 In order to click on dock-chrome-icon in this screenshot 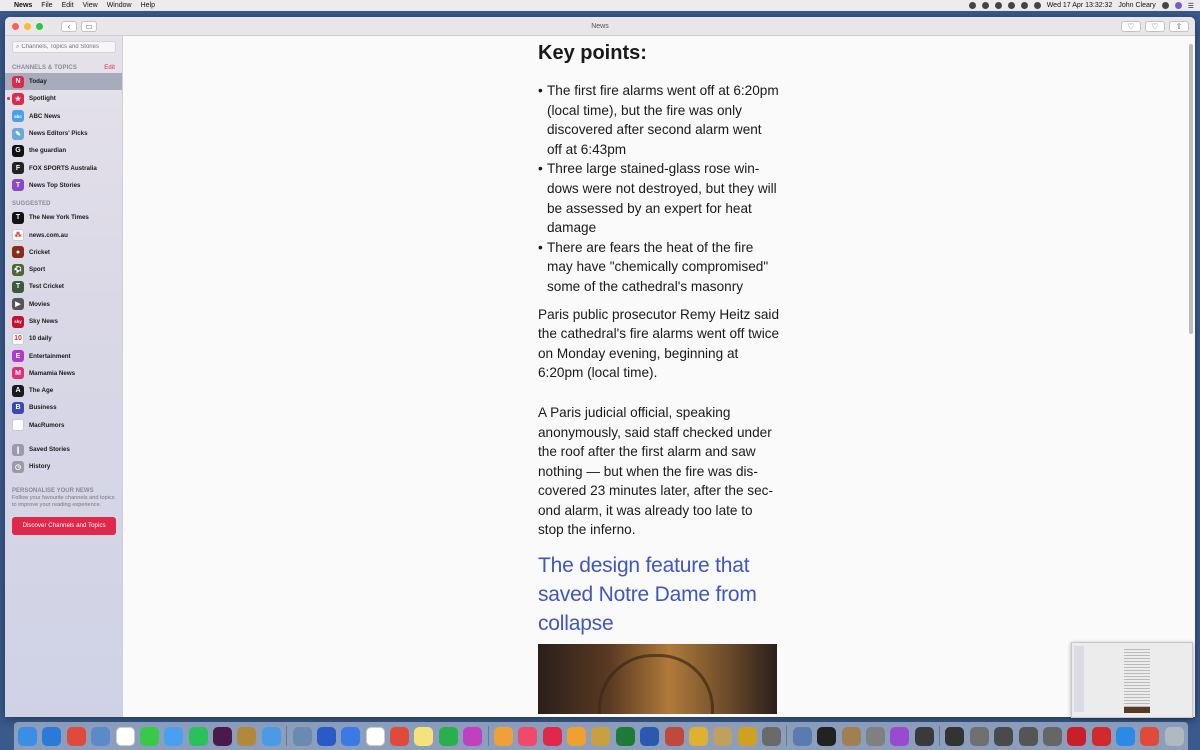, I will do `click(76, 736)`.